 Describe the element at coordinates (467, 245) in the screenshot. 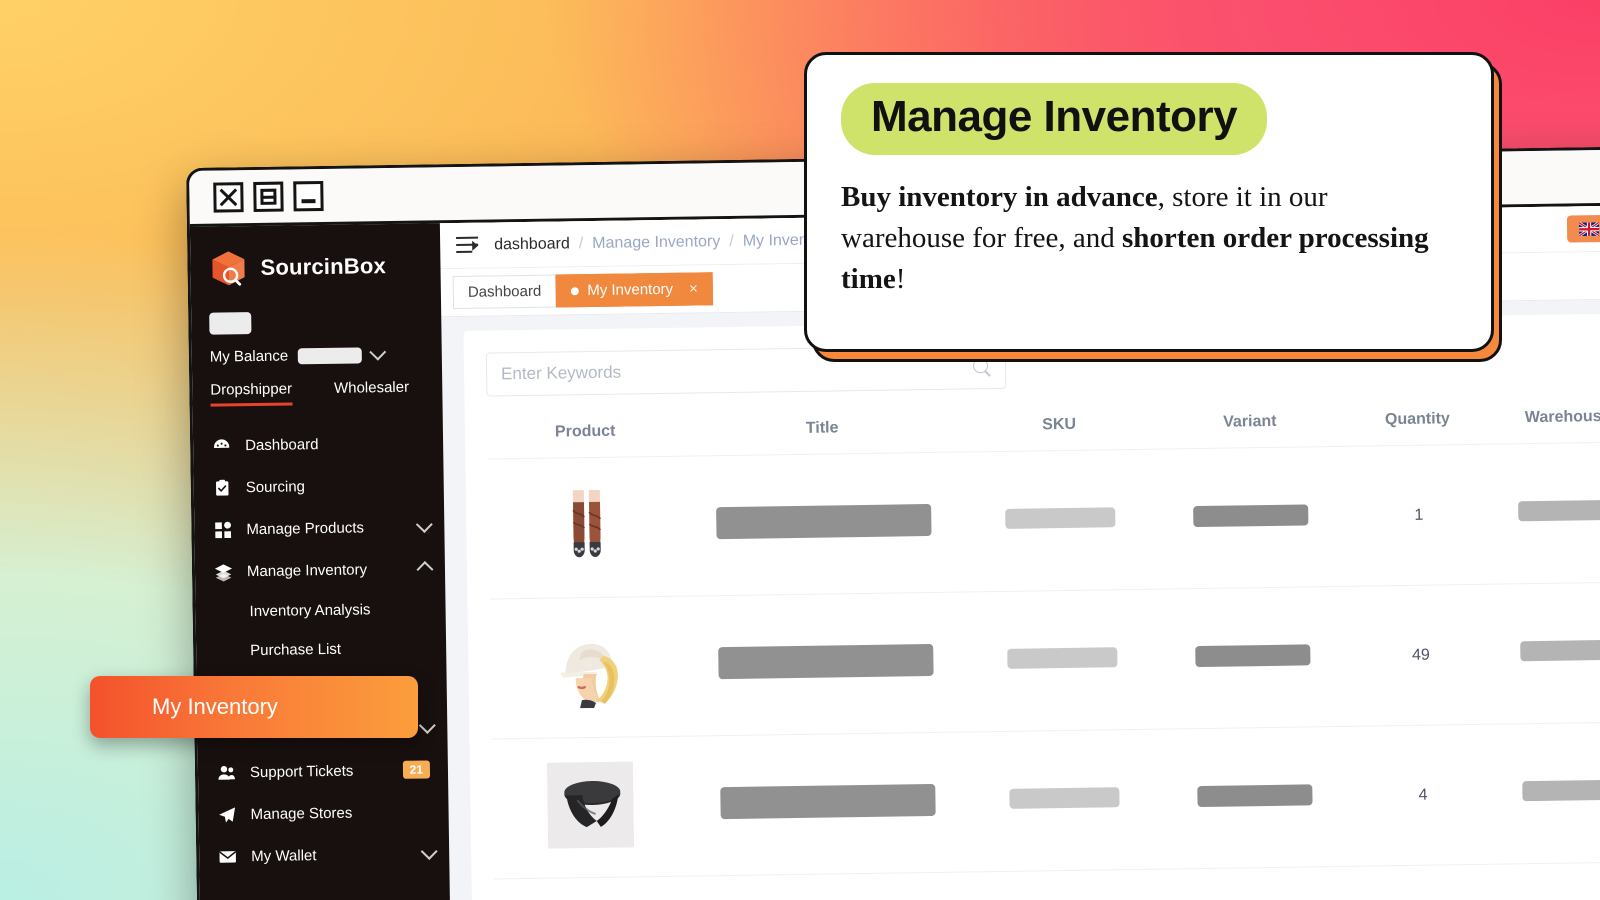

I see `menu-collapse-icon` at that location.